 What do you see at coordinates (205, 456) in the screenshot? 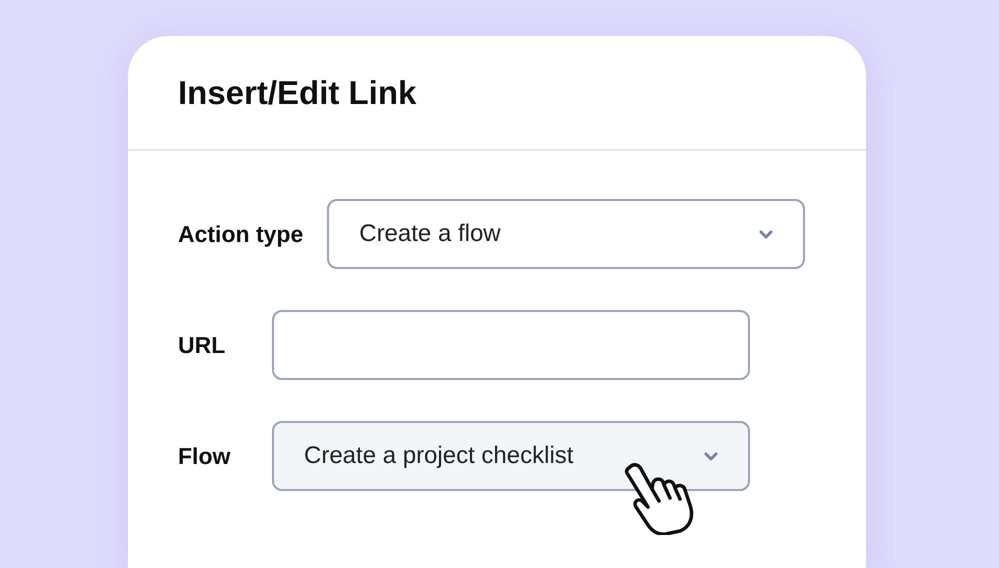
I see `field-label: Flow` at bounding box center [205, 456].